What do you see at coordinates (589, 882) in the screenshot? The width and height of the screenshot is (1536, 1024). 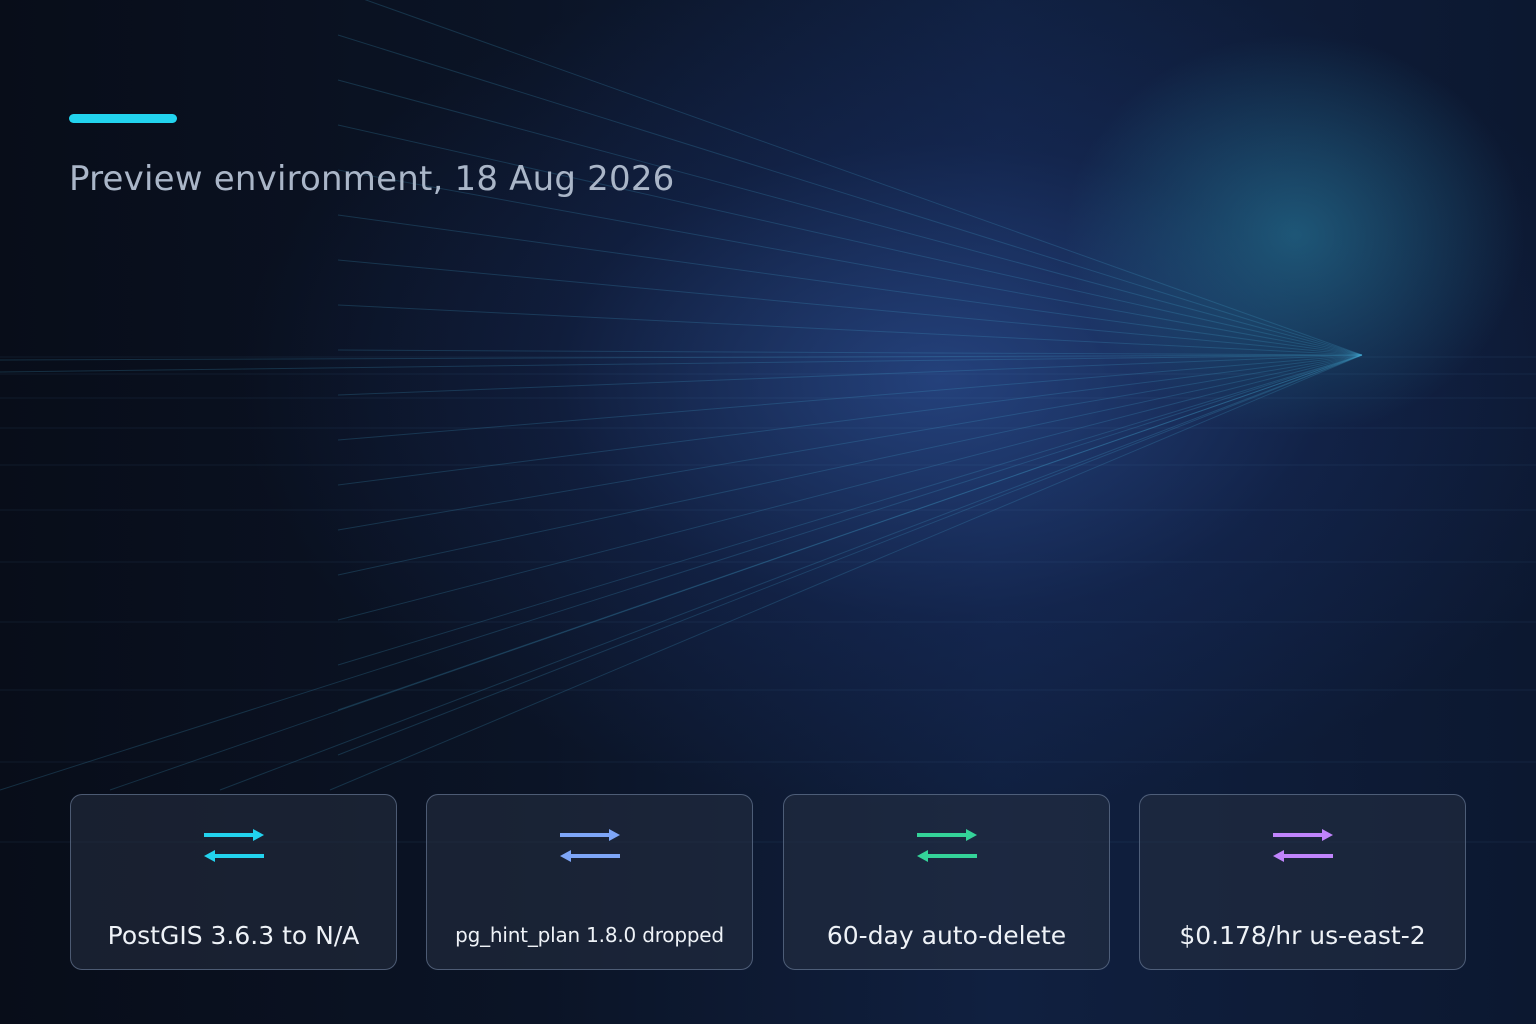 I see `card-pg-hint-plan: pg_hint_plan 1.8.0 dropped` at bounding box center [589, 882].